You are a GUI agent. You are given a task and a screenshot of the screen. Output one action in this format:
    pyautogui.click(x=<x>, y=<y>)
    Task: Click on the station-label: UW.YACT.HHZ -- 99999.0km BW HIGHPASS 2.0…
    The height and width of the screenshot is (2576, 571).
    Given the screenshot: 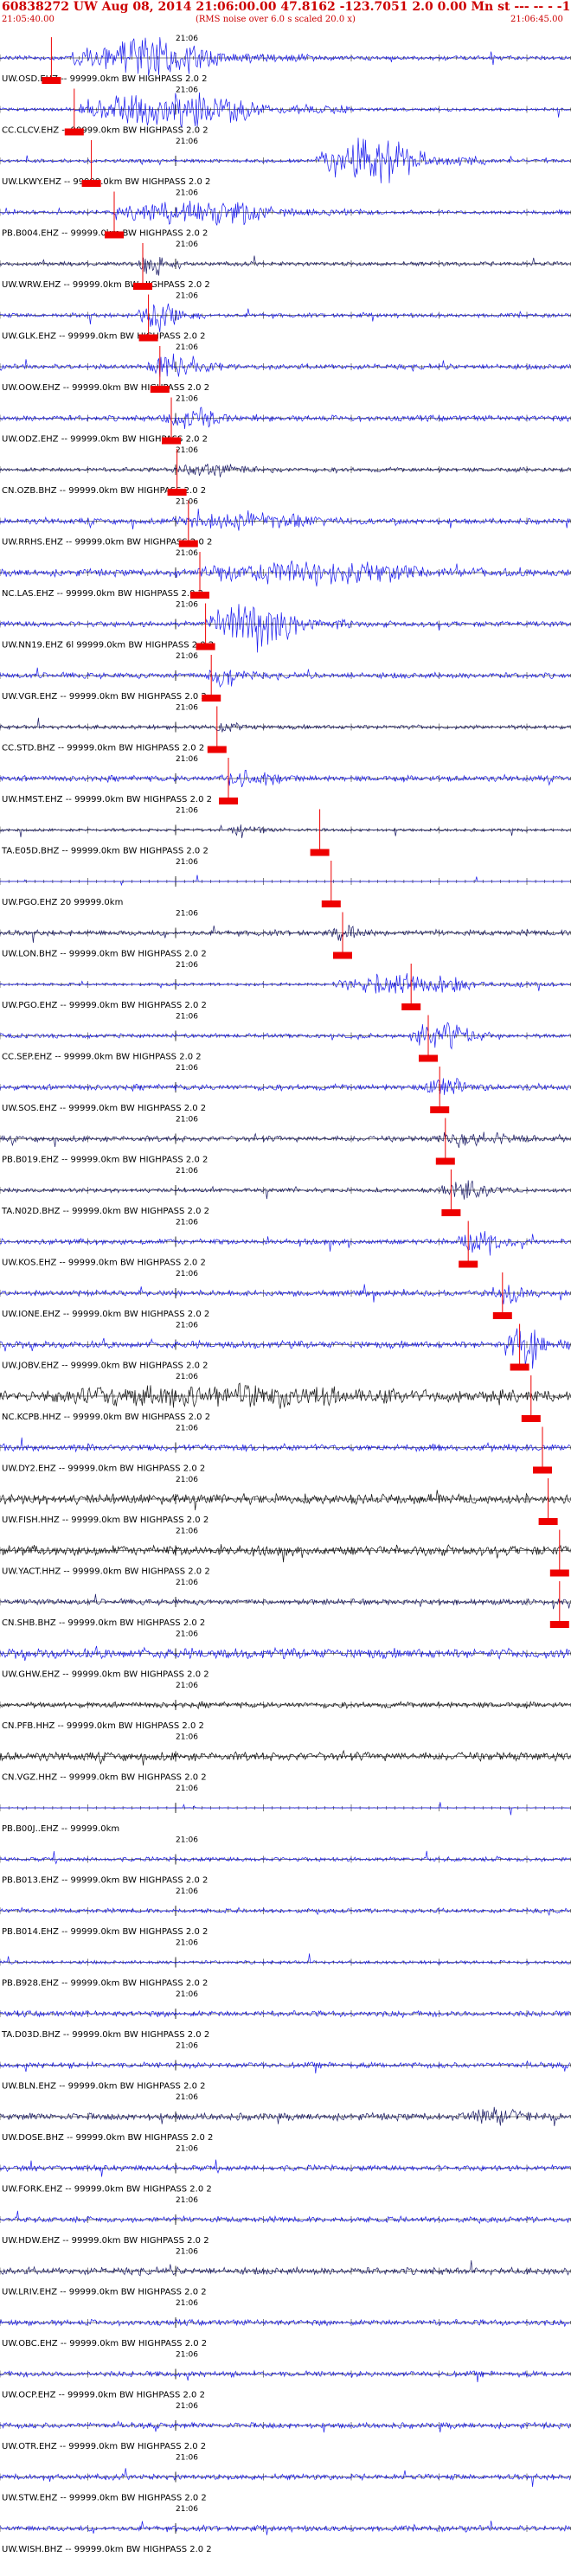 What is the action you would take?
    pyautogui.click(x=106, y=1572)
    